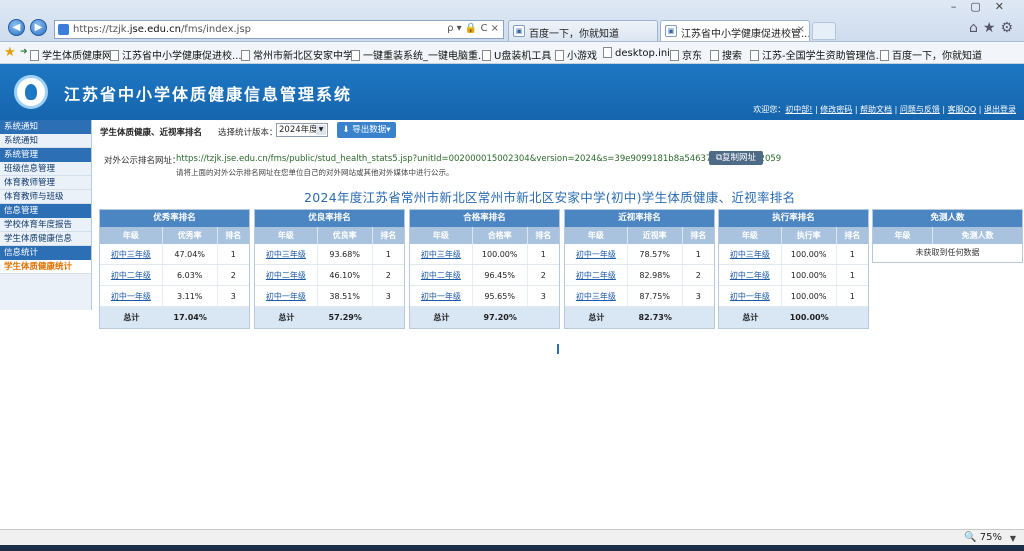 This screenshot has height=551, width=1024. I want to click on back-icon: ◀, so click(16, 27).